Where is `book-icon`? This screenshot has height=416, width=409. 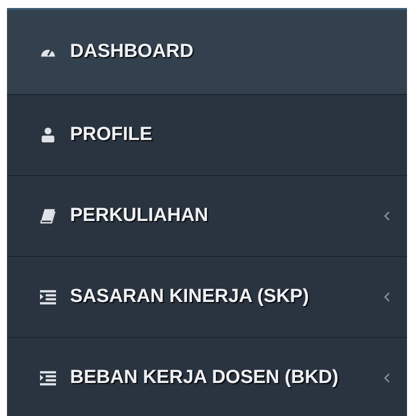 book-icon is located at coordinates (48, 216).